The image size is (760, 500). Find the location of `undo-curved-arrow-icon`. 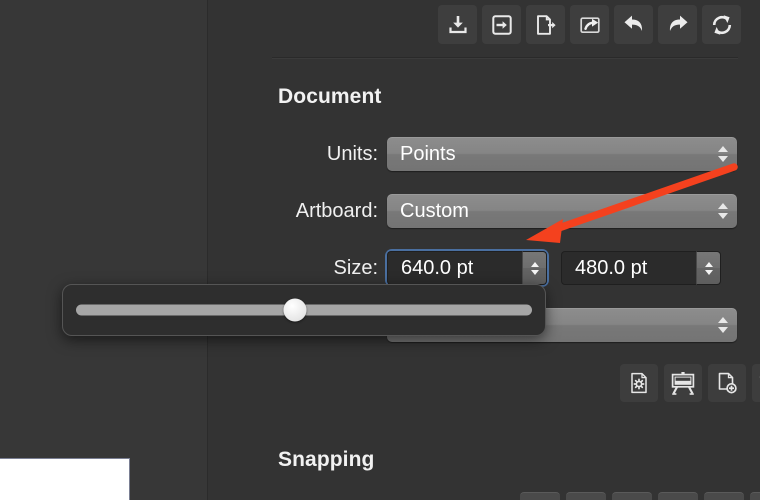

undo-curved-arrow-icon is located at coordinates (633, 23).